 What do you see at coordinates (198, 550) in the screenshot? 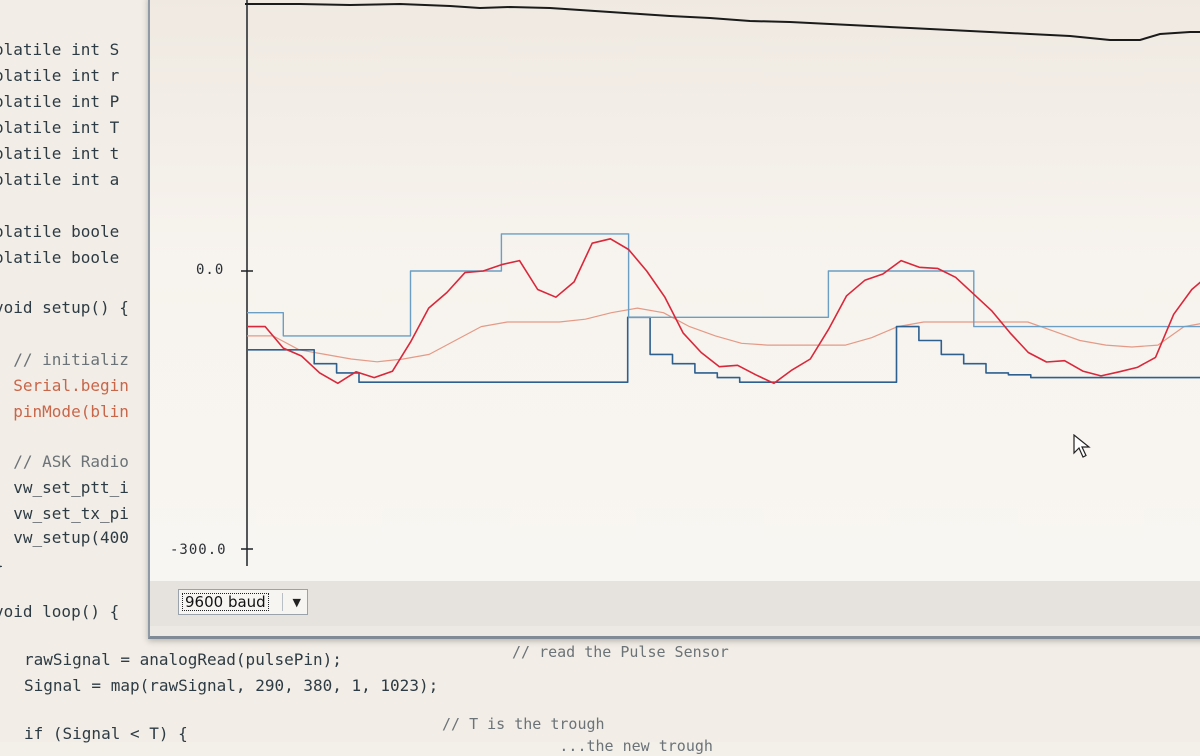
I see `y-tick-label: -300.0` at bounding box center [198, 550].